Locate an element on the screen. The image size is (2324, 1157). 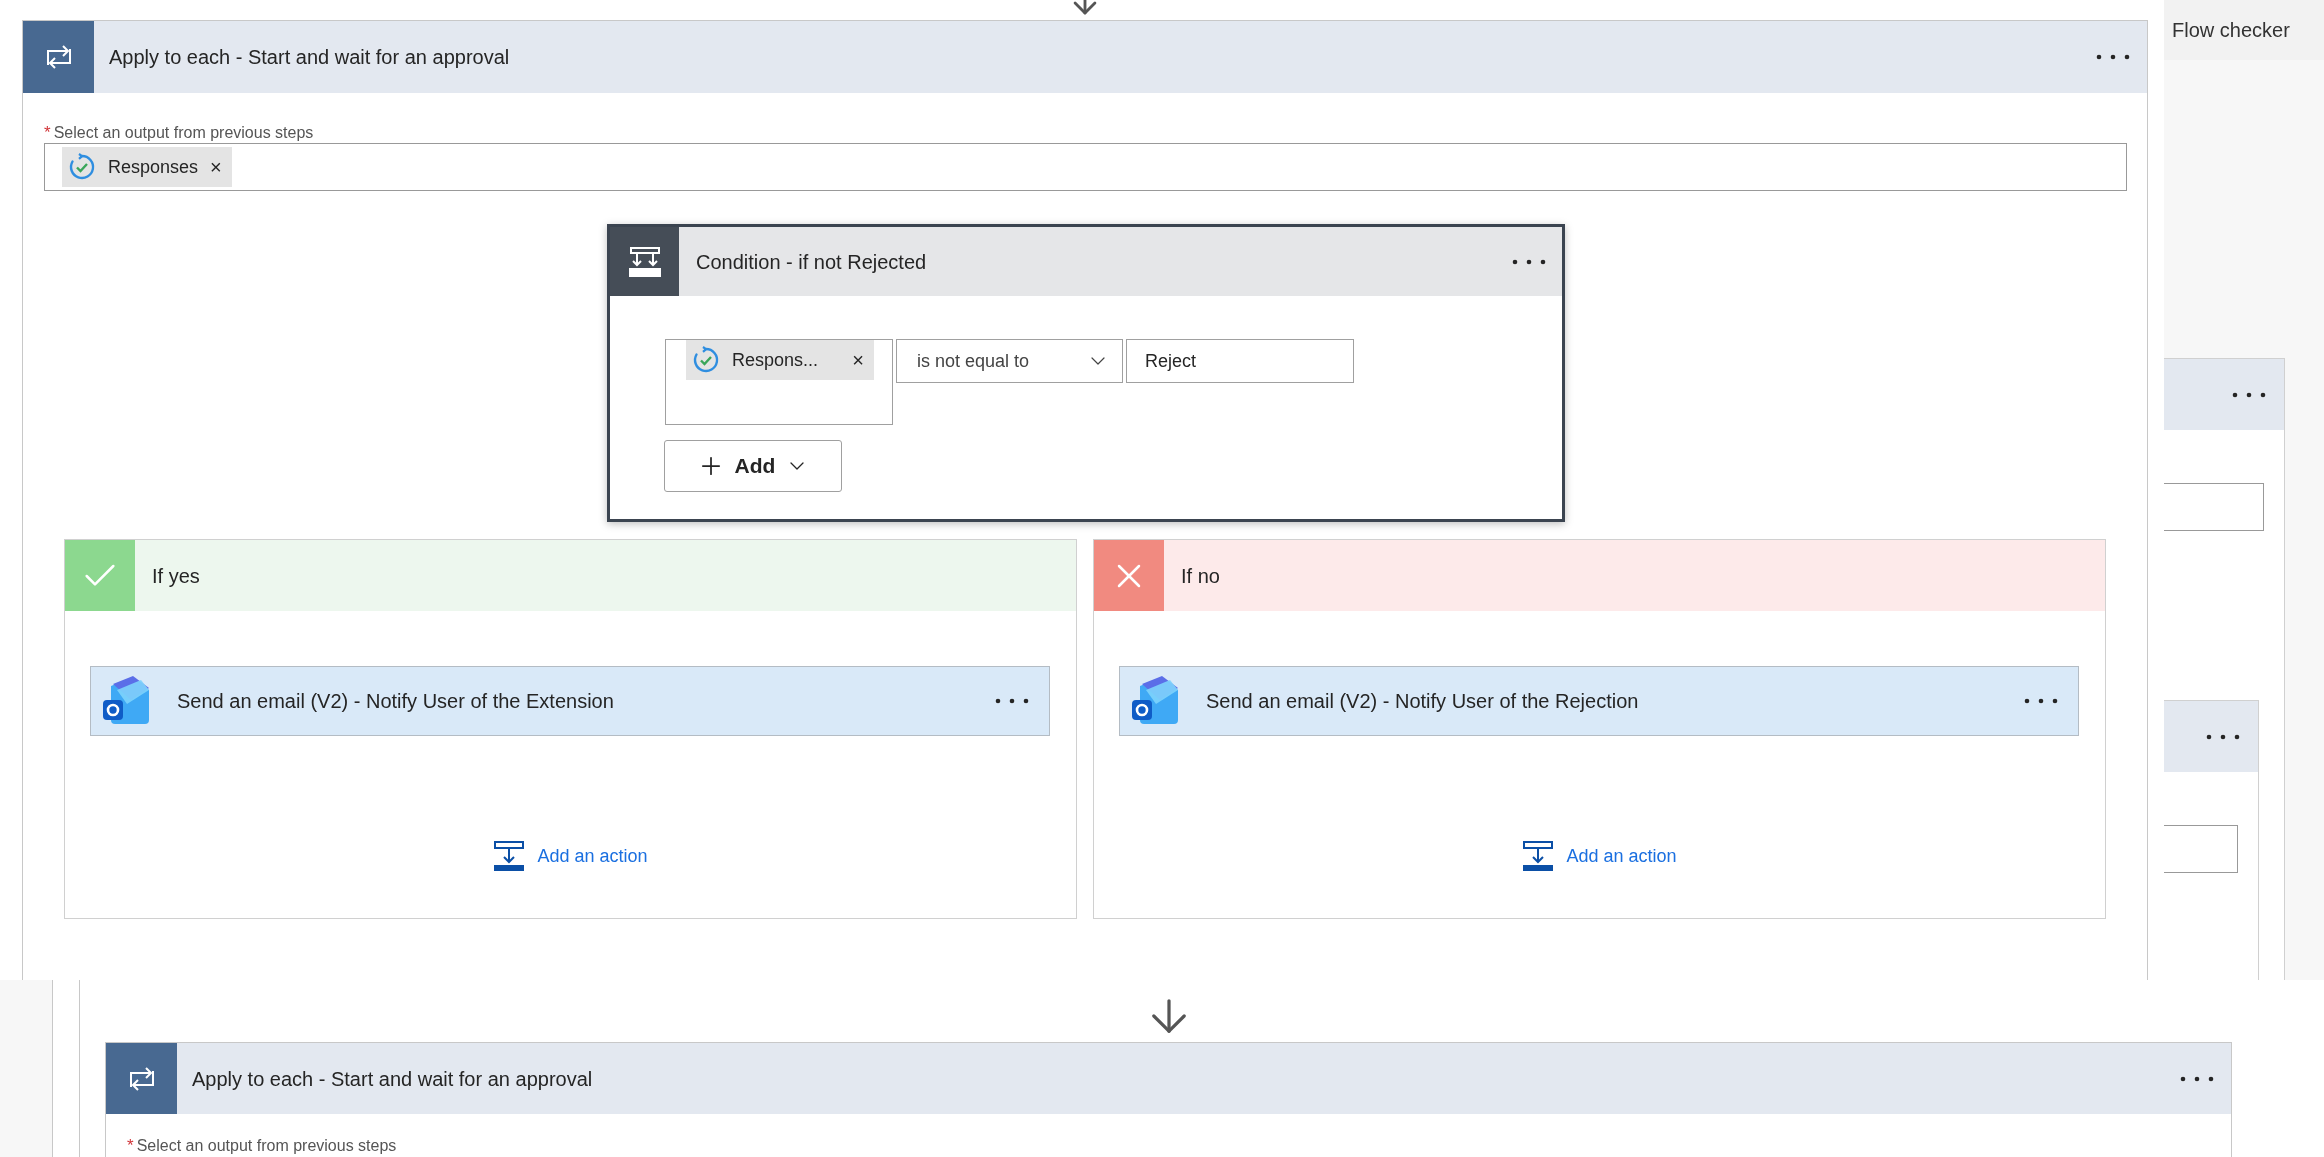
action-card: Send an email (V2) - Notify User of the Rejection is located at coordinates (1599, 701).